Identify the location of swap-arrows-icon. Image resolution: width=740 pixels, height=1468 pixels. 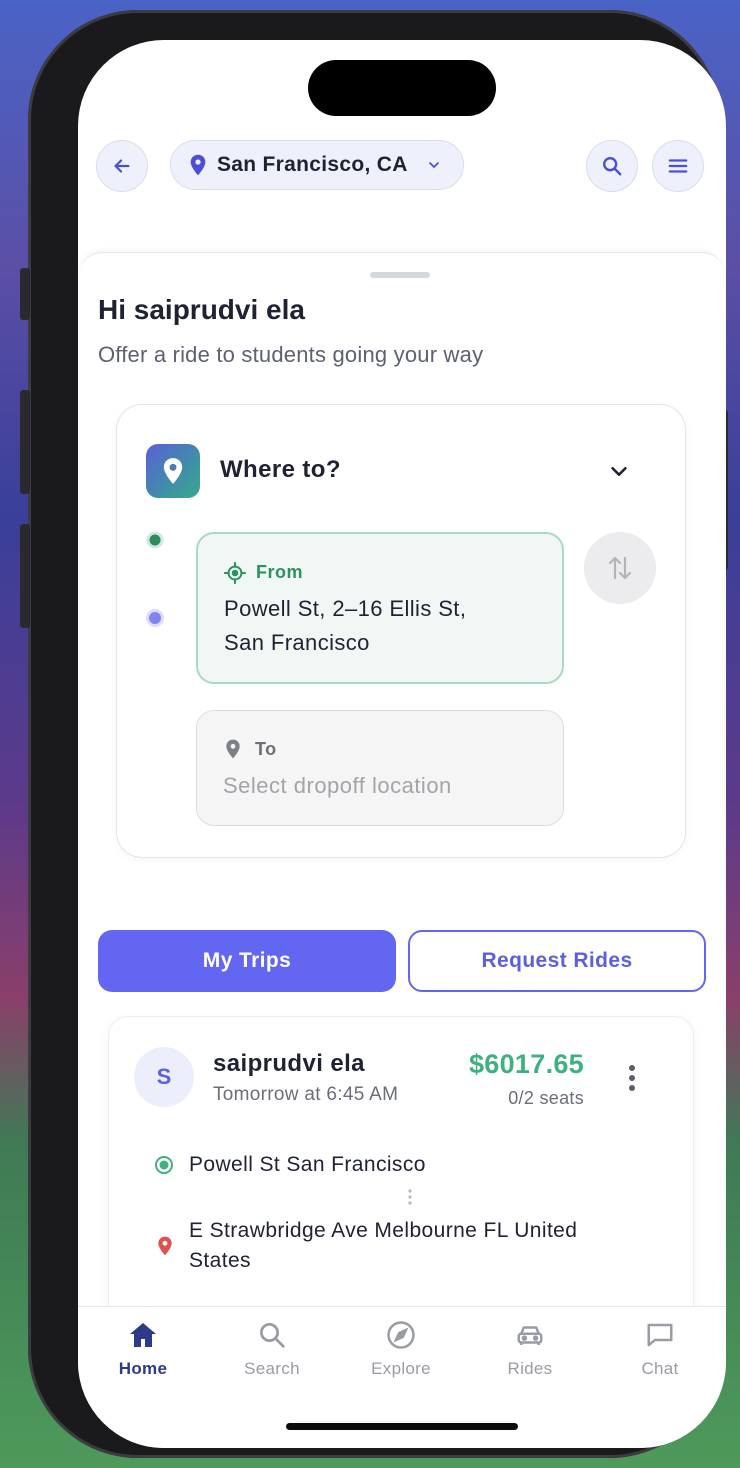
(620, 568).